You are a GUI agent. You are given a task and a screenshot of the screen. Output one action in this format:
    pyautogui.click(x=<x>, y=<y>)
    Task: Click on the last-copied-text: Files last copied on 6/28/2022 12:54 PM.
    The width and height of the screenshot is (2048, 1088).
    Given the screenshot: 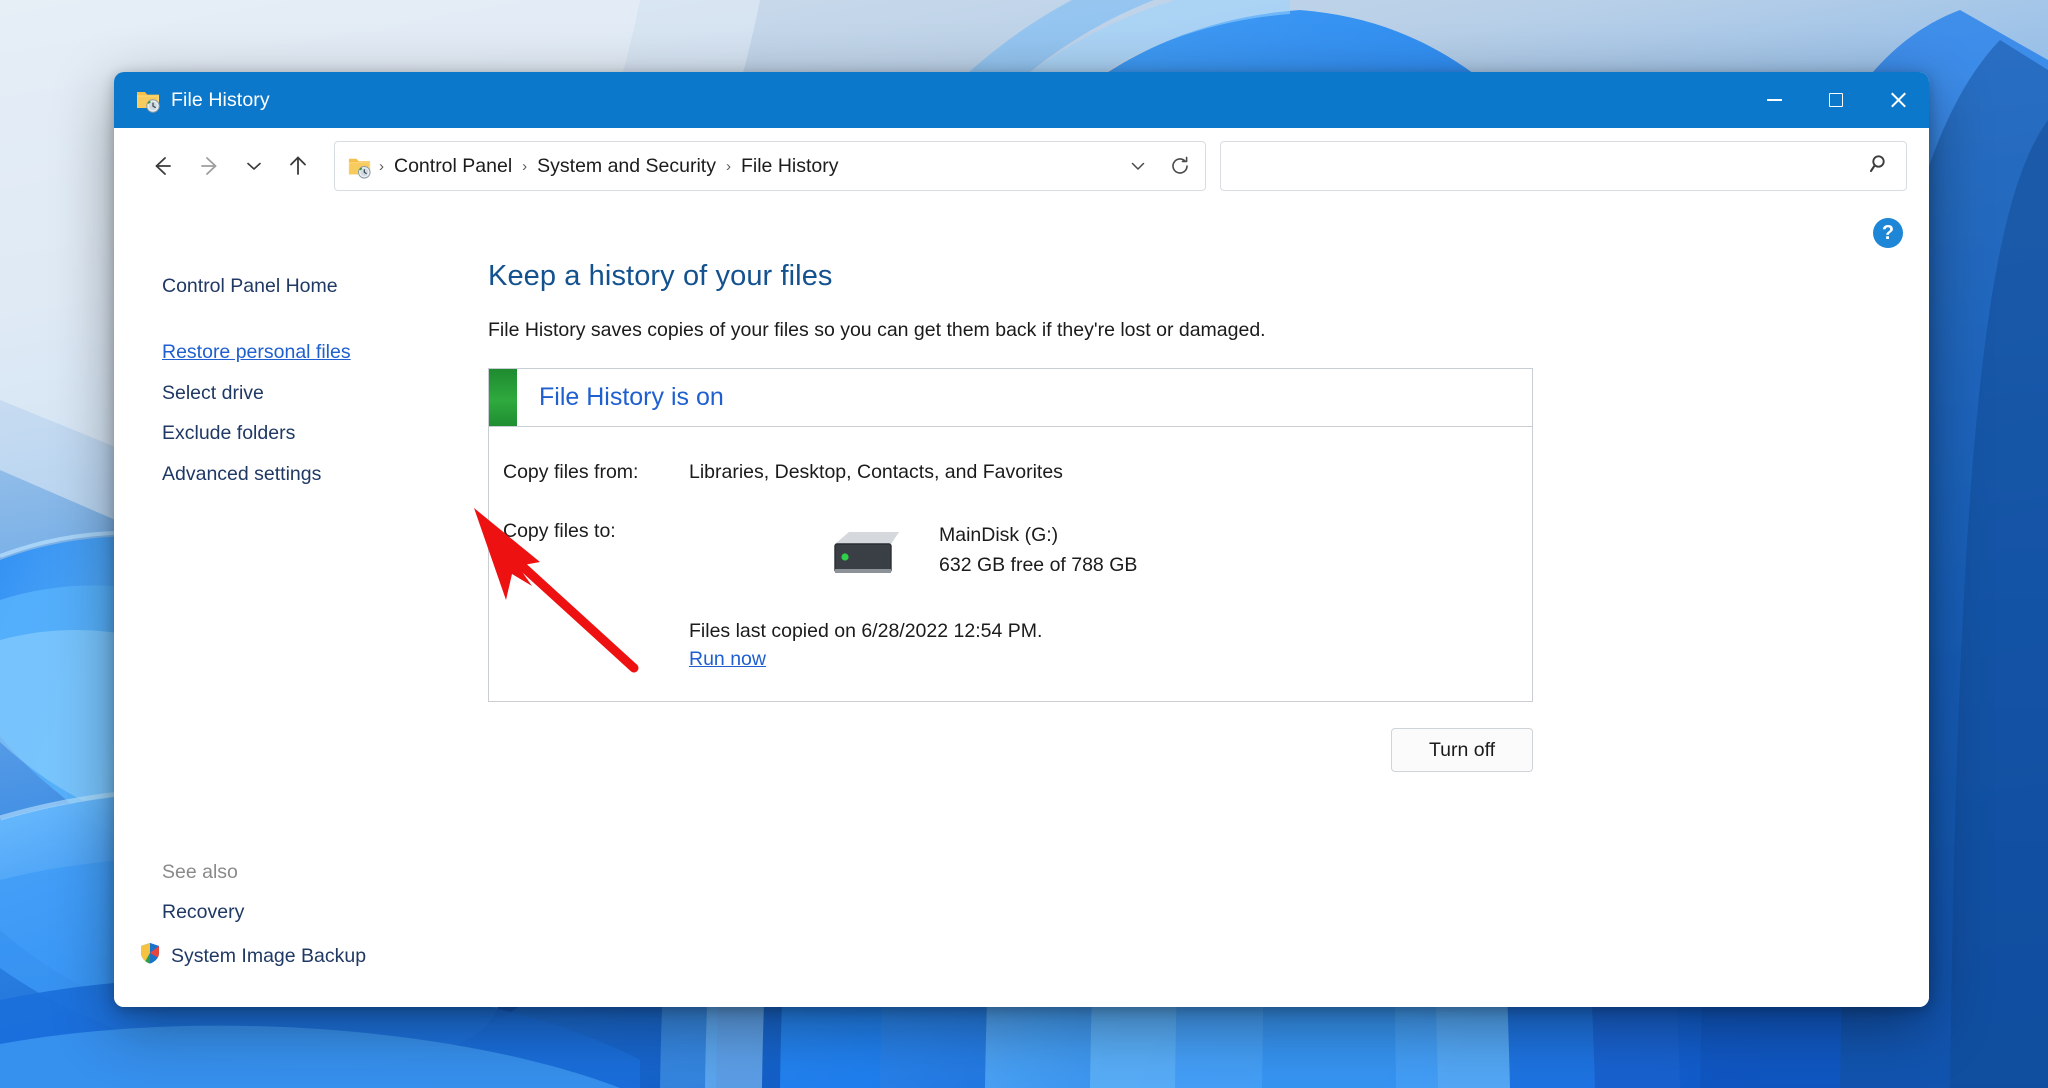 What is the action you would take?
    pyautogui.click(x=866, y=631)
    